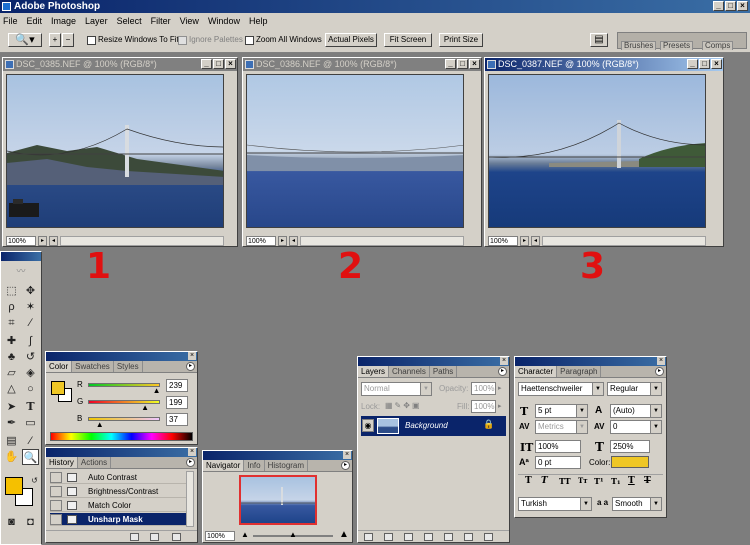 This screenshot has width=750, height=545. Describe the element at coordinates (634, 389) in the screenshot. I see `font-style-select: Regular ▼` at that location.